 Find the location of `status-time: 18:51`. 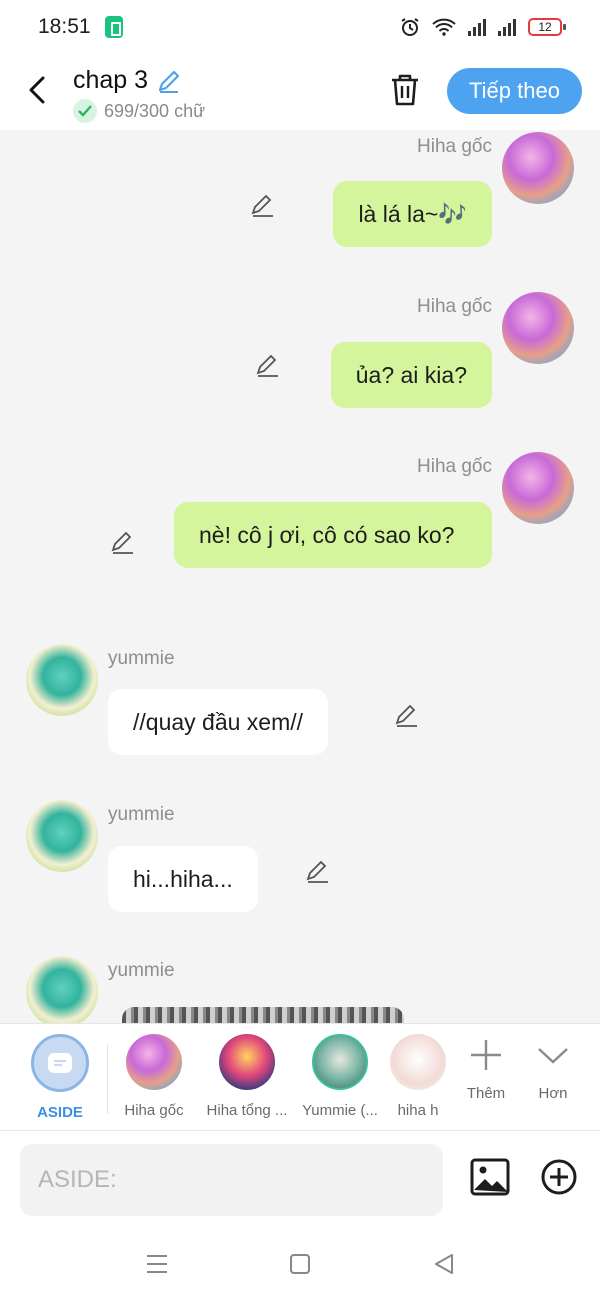

status-time: 18:51 is located at coordinates (64, 26).